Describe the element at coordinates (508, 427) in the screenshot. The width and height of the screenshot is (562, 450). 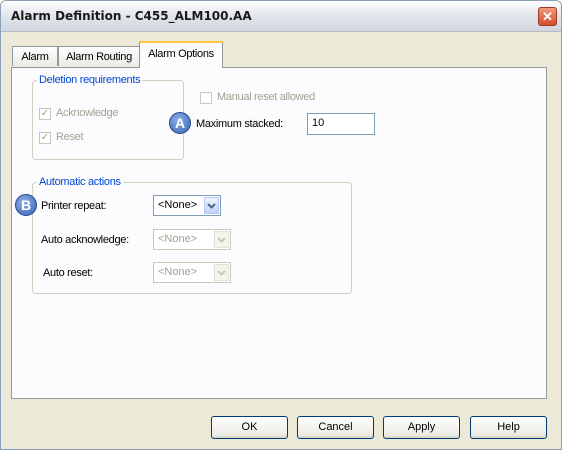
I see `help-button: Help` at that location.